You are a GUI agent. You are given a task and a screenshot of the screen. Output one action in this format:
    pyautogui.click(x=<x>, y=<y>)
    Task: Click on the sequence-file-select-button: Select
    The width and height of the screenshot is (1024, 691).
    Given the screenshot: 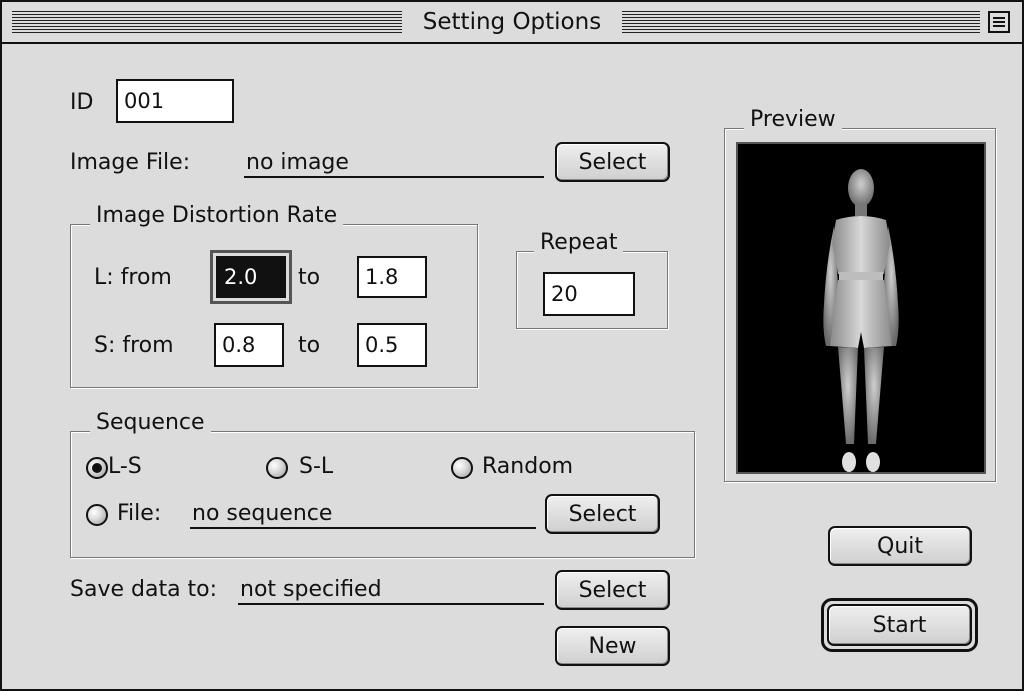 What is the action you would take?
    pyautogui.click(x=602, y=514)
    